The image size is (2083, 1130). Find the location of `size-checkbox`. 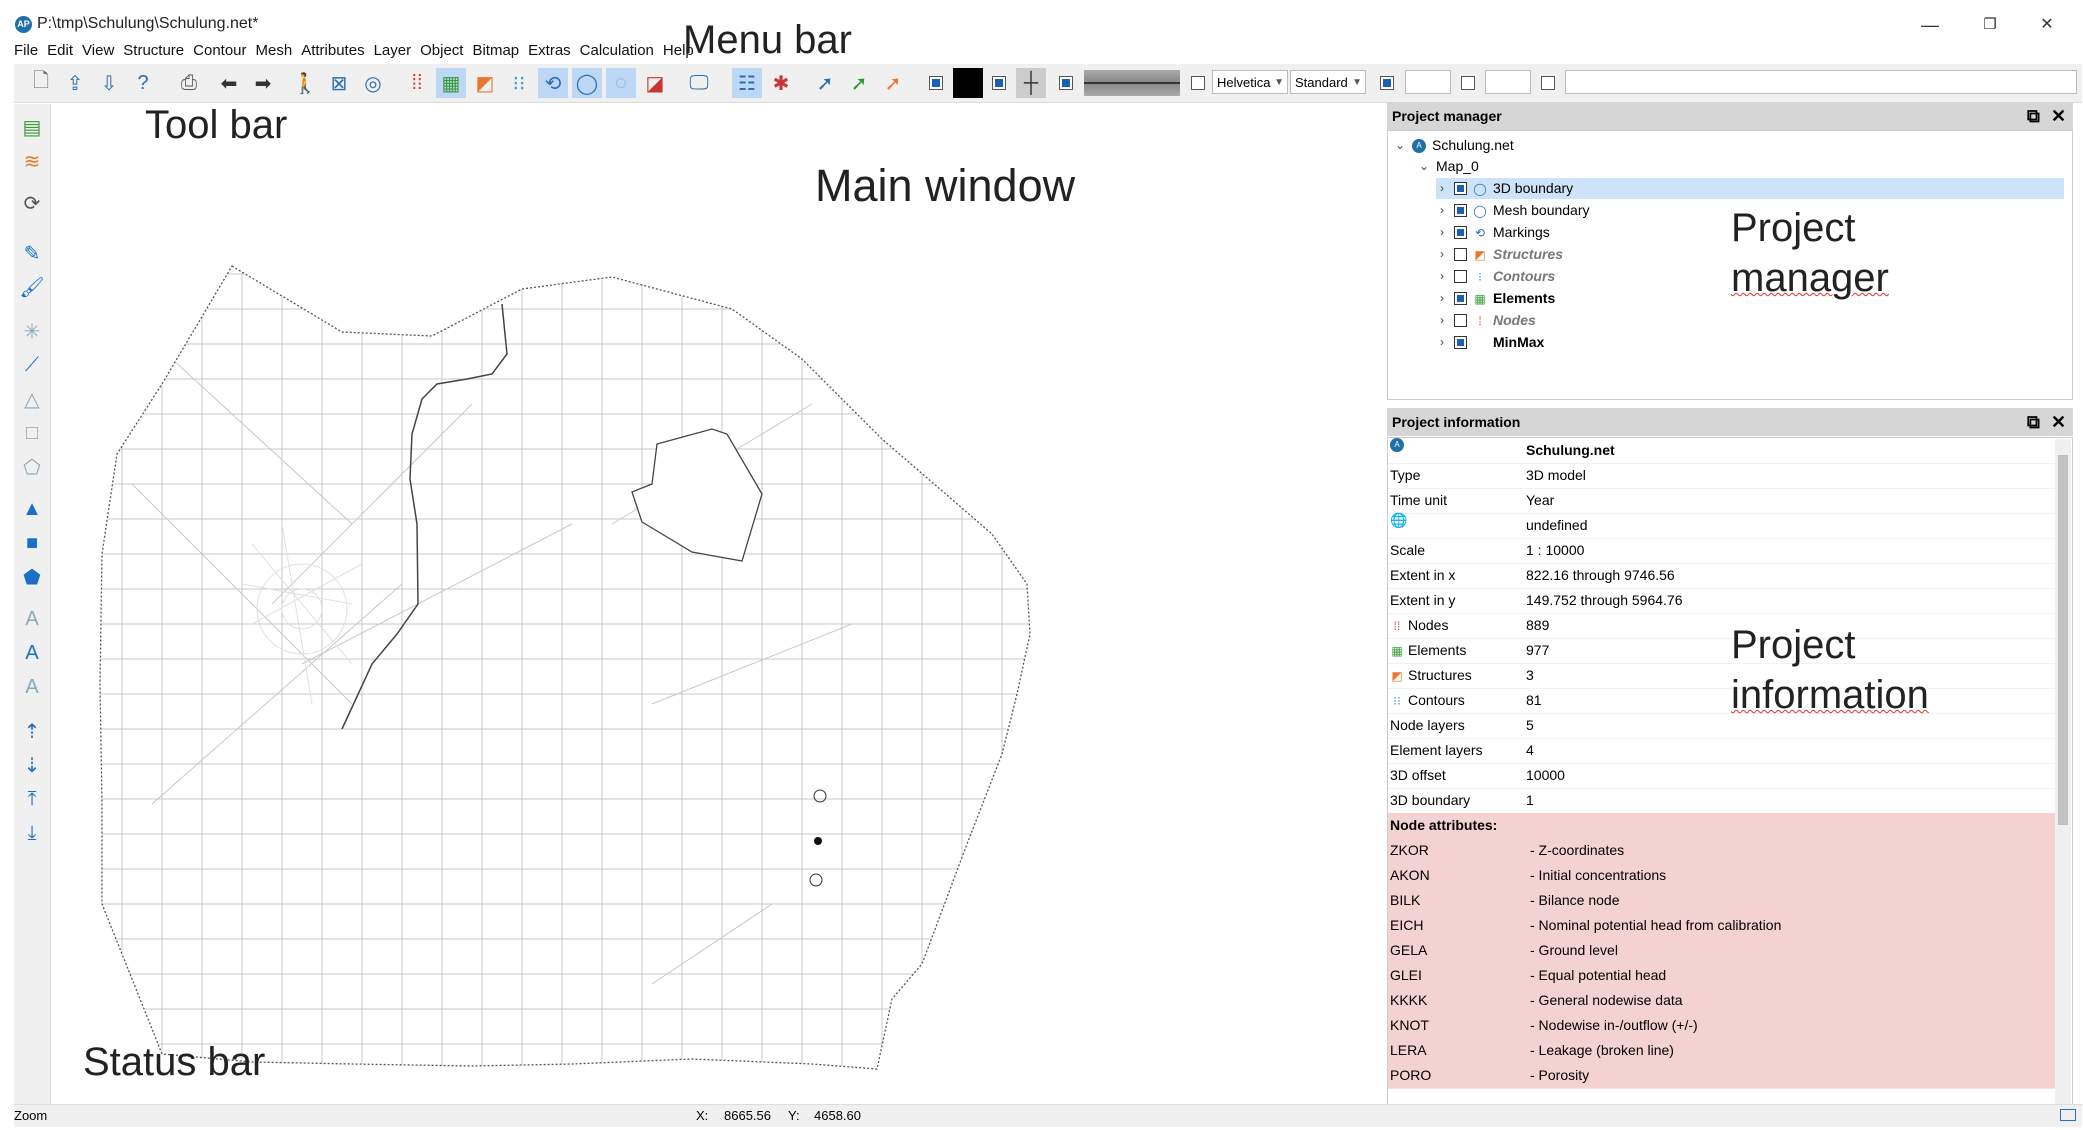

size-checkbox is located at coordinates (1387, 83).